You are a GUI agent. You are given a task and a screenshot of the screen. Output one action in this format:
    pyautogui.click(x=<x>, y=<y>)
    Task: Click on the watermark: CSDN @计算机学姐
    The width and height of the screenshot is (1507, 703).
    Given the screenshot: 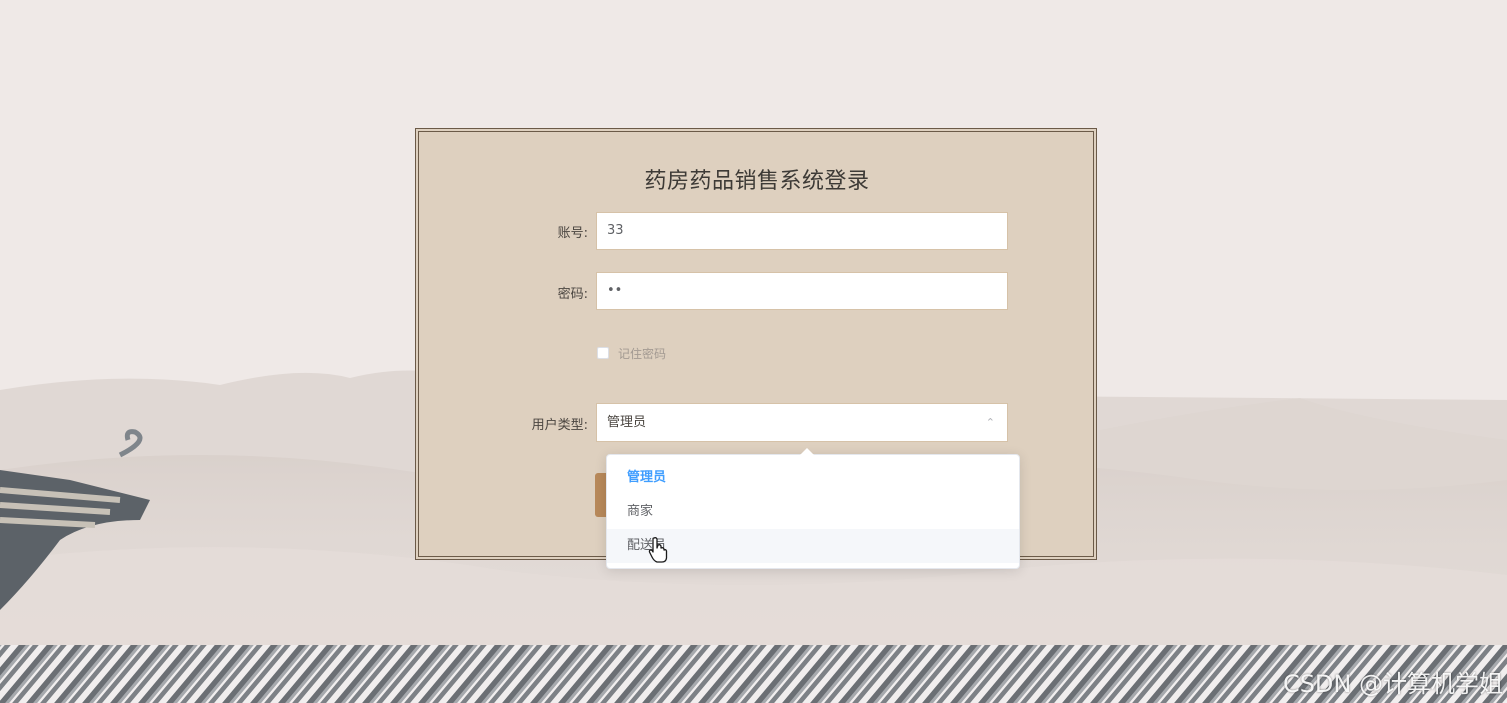 What is the action you would take?
    pyautogui.click(x=1392, y=684)
    